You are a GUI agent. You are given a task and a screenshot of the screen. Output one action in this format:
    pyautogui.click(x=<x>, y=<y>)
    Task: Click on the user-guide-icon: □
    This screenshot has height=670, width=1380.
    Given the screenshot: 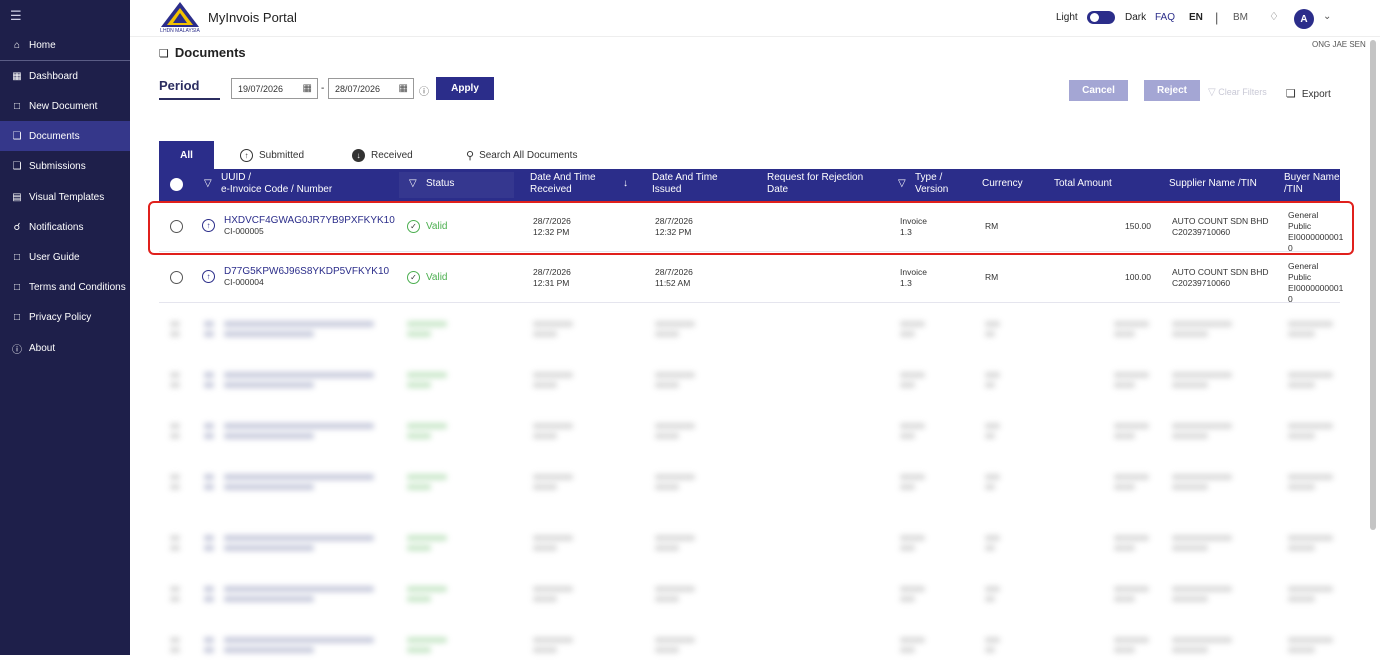 What is the action you would take?
    pyautogui.click(x=17, y=257)
    